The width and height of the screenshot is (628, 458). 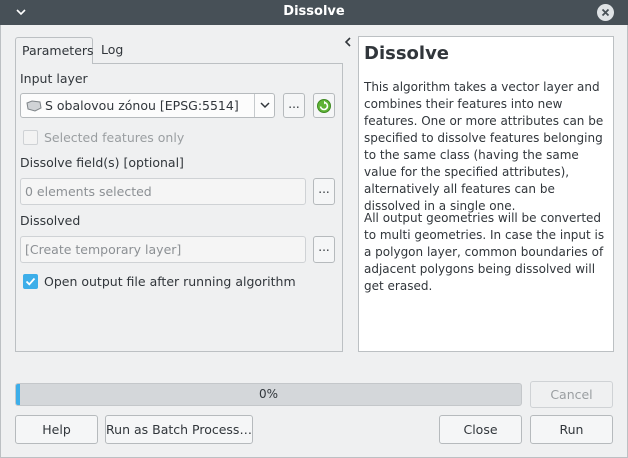 I want to click on input-layer-label: Input layer, so click(x=54, y=78).